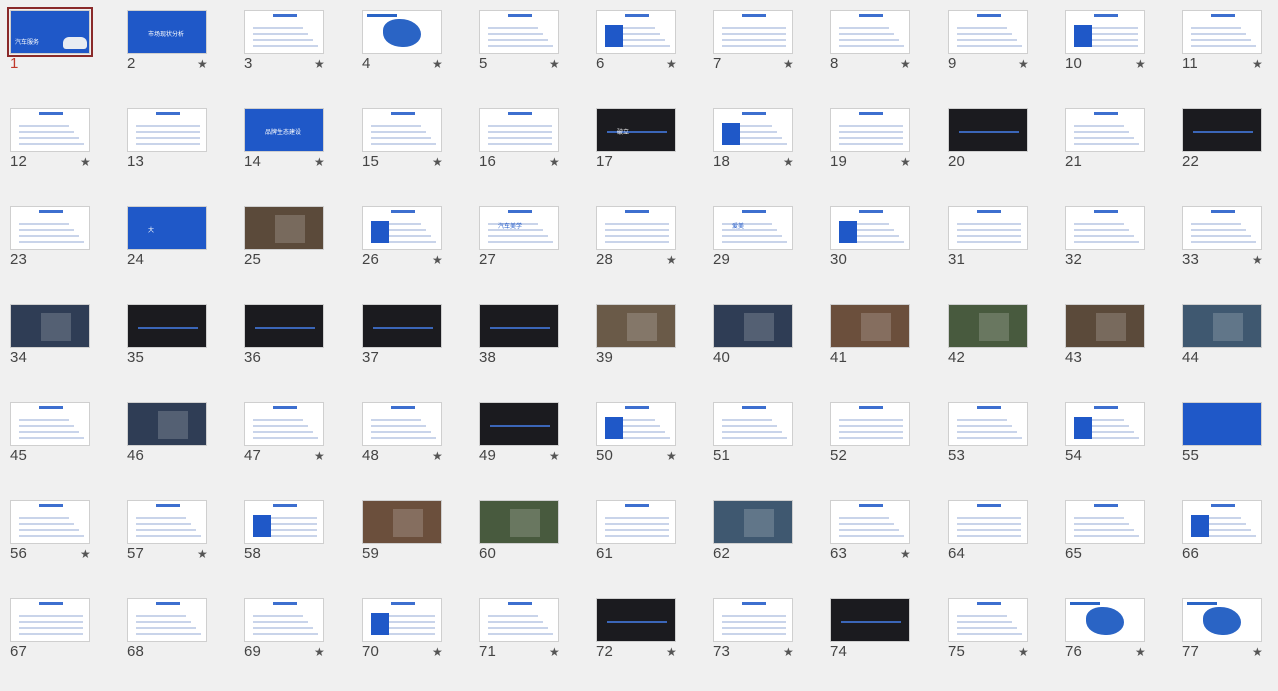  What do you see at coordinates (761, 49) in the screenshot?
I see `slide-thumbnail: 7 ★` at bounding box center [761, 49].